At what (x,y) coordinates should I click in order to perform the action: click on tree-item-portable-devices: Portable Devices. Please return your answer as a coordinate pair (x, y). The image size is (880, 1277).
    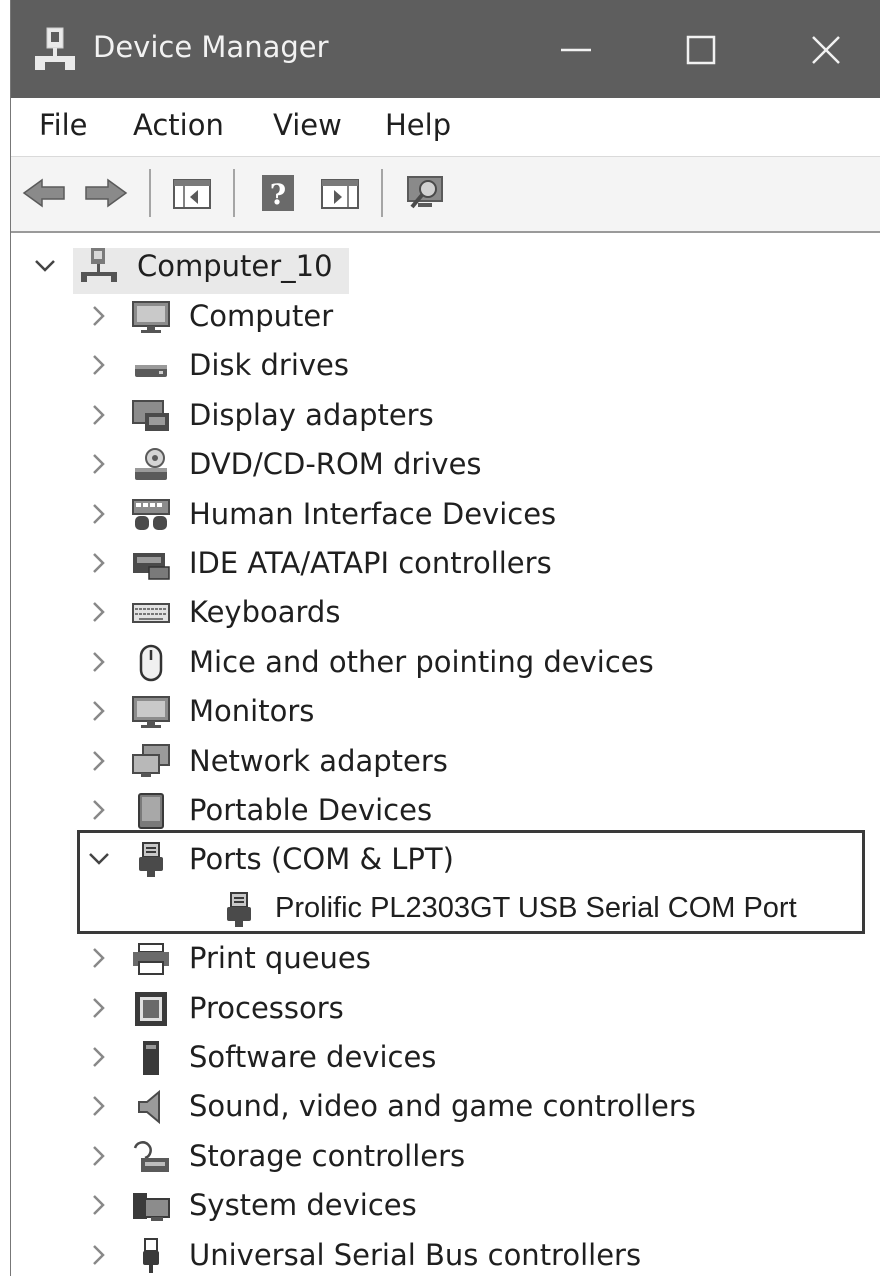
    Looking at the image, I should click on (441, 810).